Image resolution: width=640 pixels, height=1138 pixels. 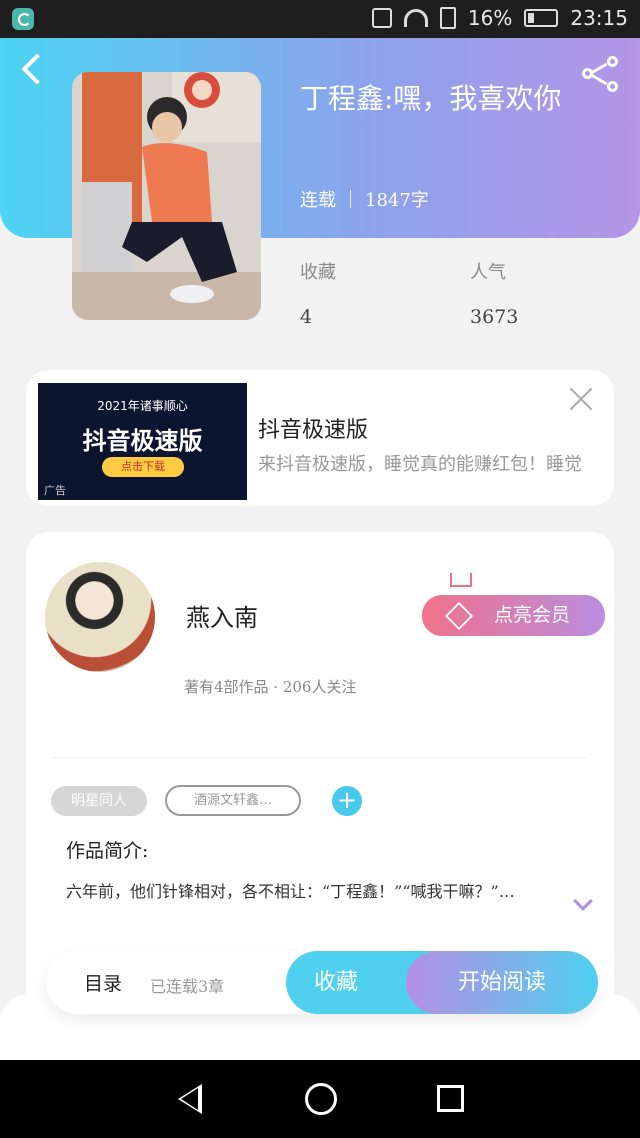 I want to click on toc-button: 目录, so click(x=103, y=982).